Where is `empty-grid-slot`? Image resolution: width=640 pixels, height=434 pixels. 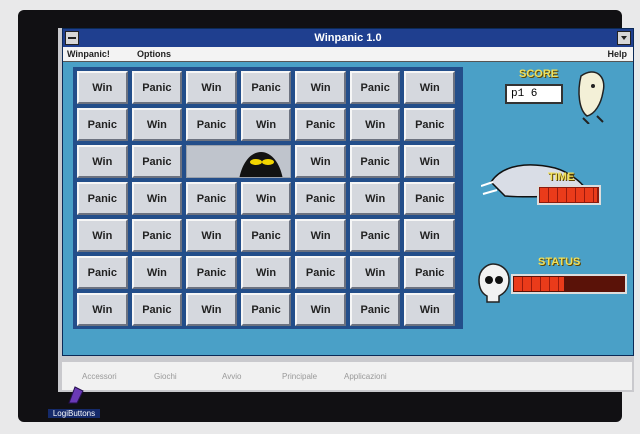 empty-grid-slot is located at coordinates (239, 161).